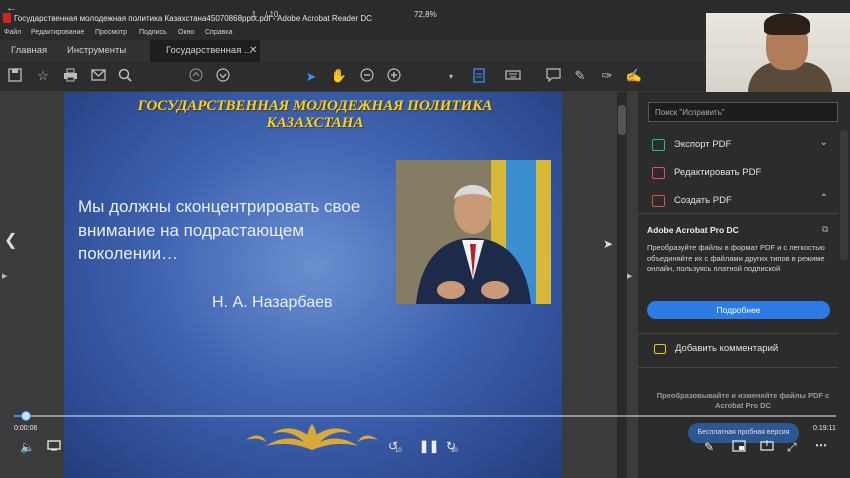  Describe the element at coordinates (27, 447) in the screenshot. I see `volume-icon: 🔈` at that location.